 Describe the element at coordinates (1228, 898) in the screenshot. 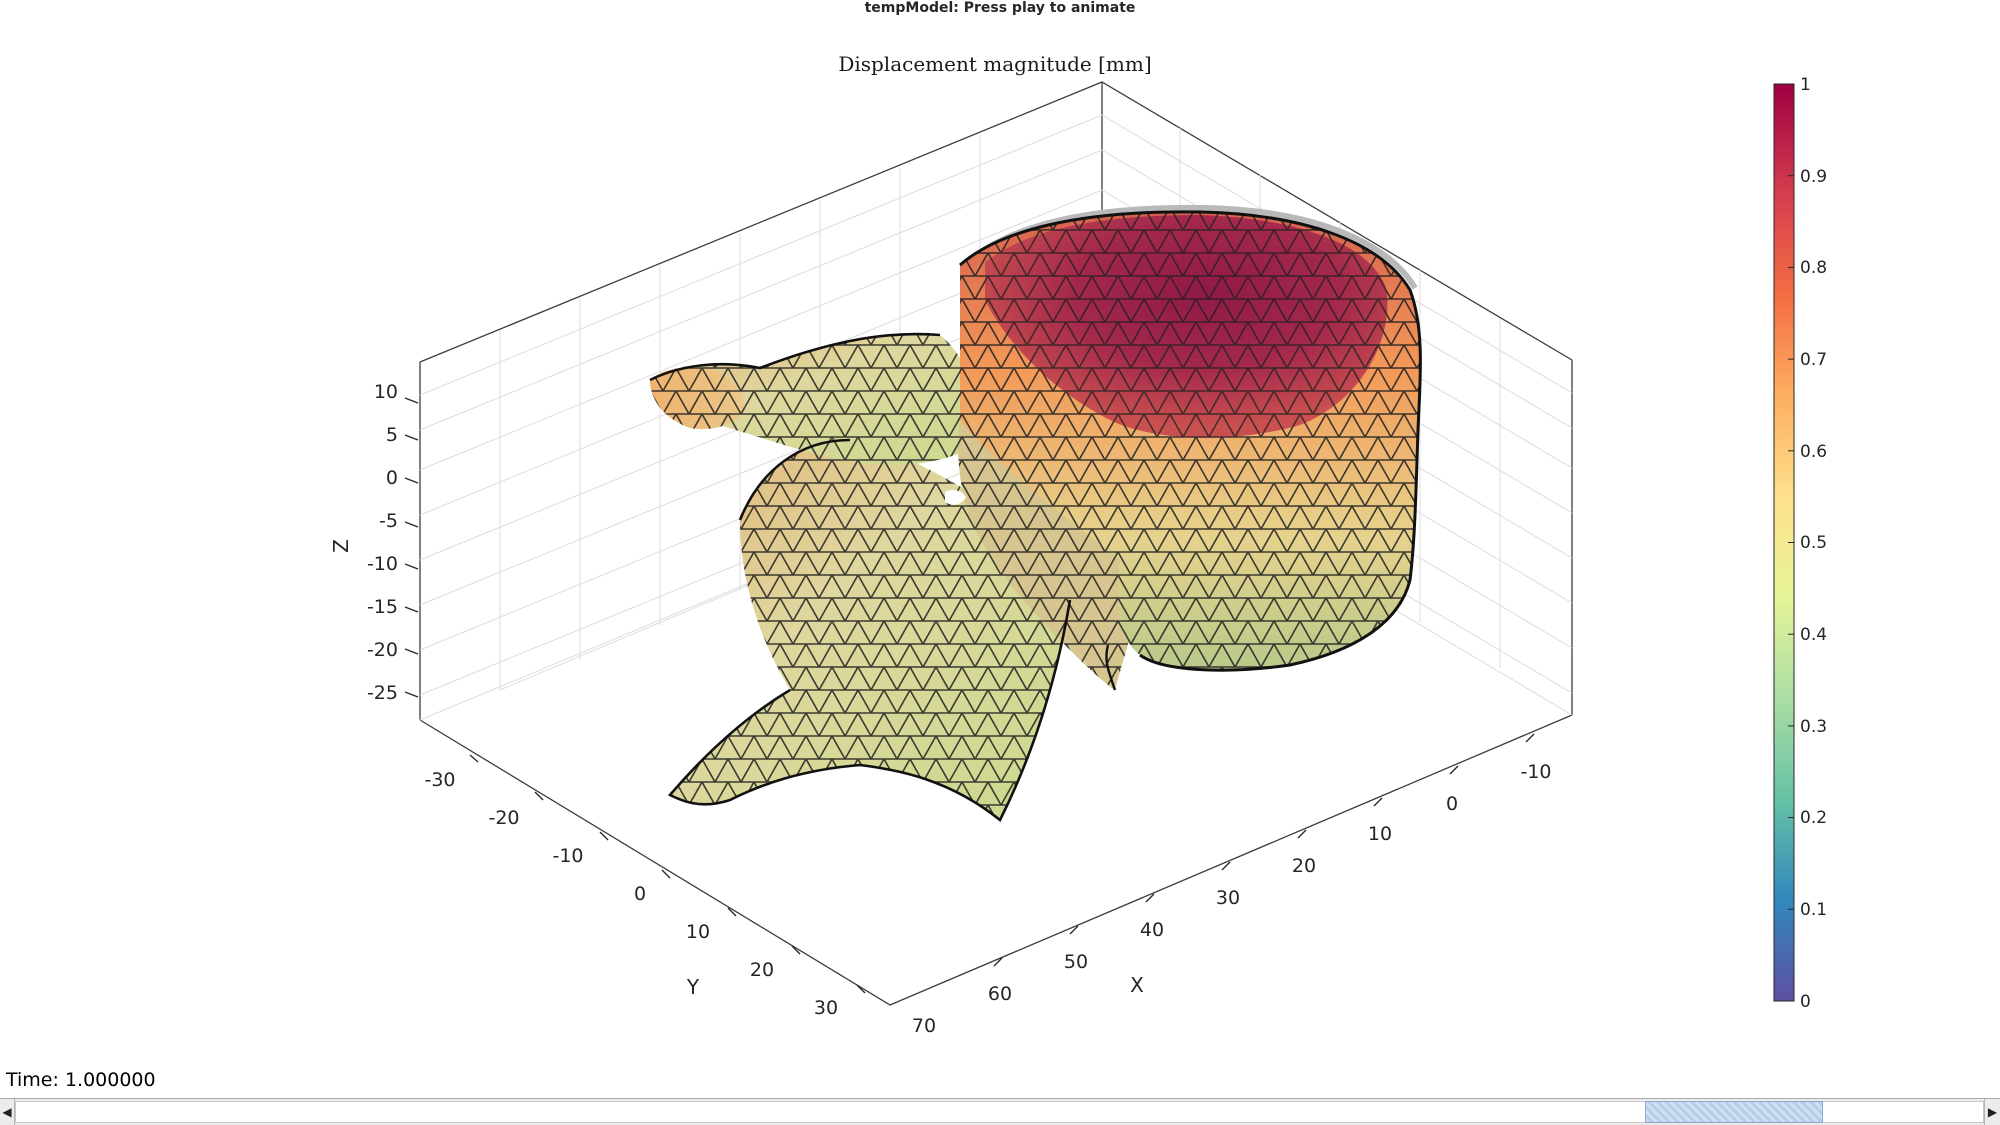

I see `x-tick: 30` at that location.